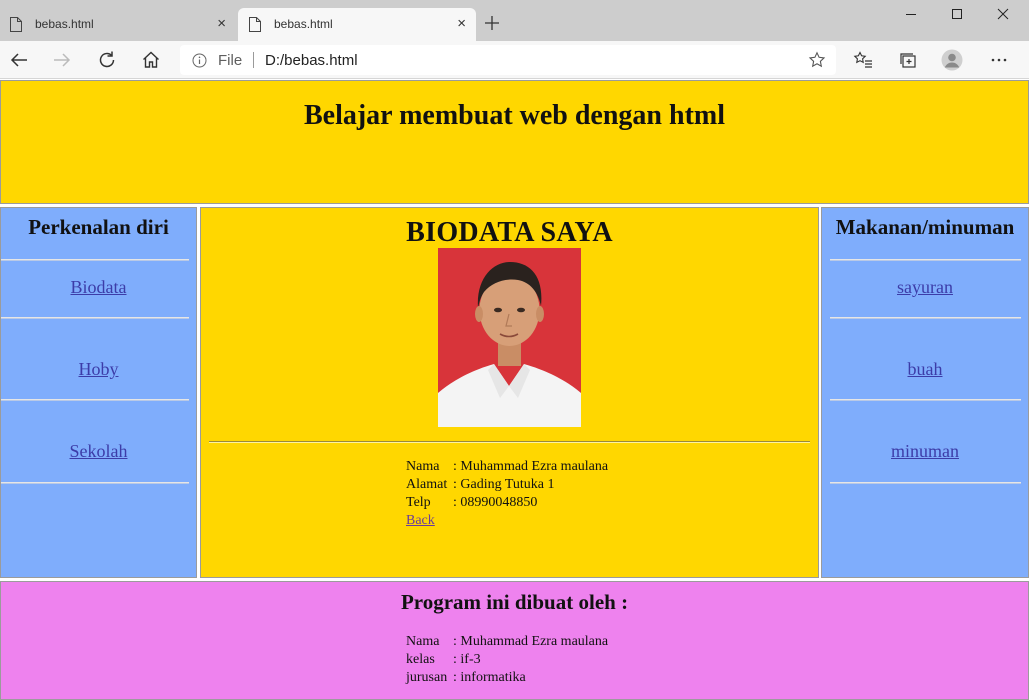  Describe the element at coordinates (467, 659) in the screenshot. I see `info-value: : if-3` at that location.